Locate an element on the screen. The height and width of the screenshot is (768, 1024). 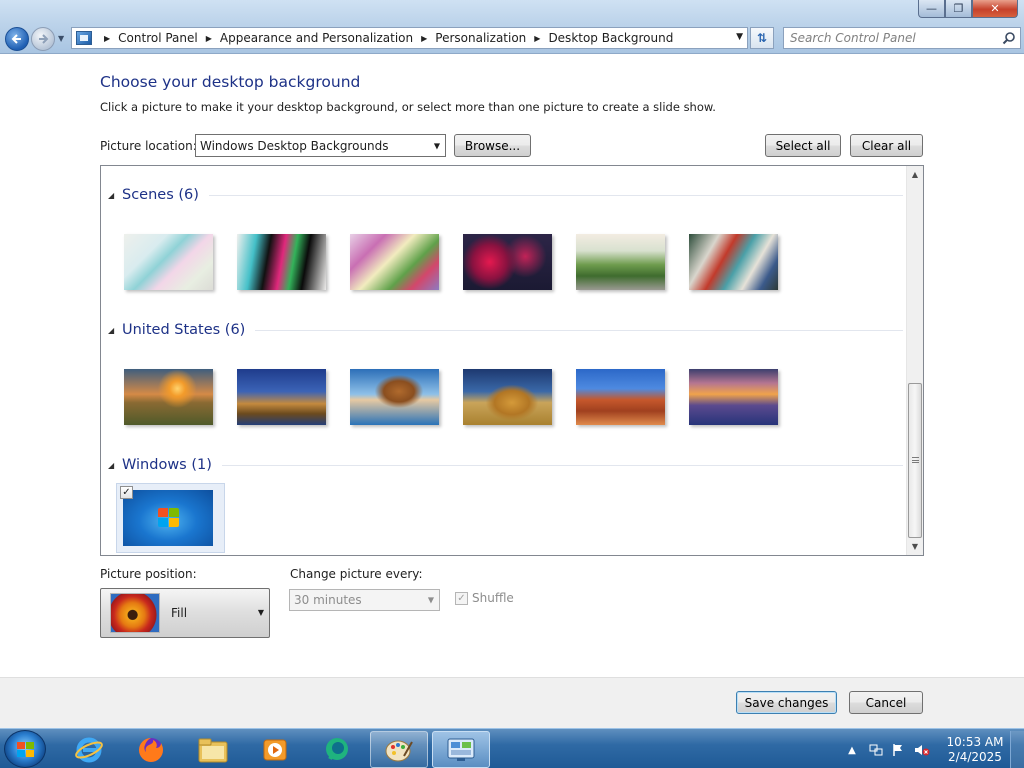
scroll-down-arrow-icon: ▼ is located at coordinates (915, 546).